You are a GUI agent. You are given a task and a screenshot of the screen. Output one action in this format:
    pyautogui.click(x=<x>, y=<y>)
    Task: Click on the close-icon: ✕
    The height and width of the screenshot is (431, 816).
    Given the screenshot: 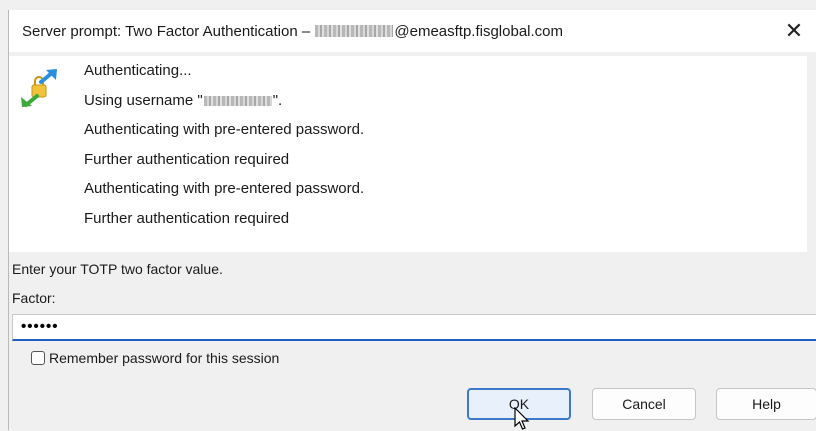 What is the action you would take?
    pyautogui.click(x=794, y=31)
    